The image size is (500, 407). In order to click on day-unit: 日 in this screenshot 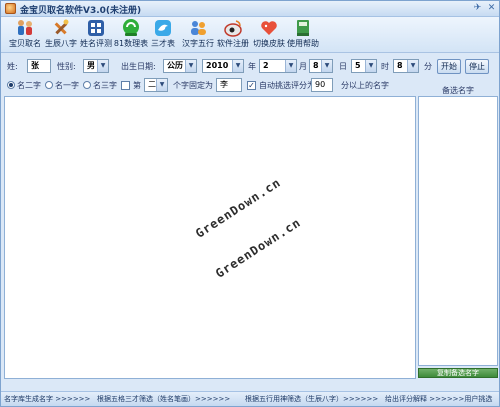, I will do `click(343, 66)`.